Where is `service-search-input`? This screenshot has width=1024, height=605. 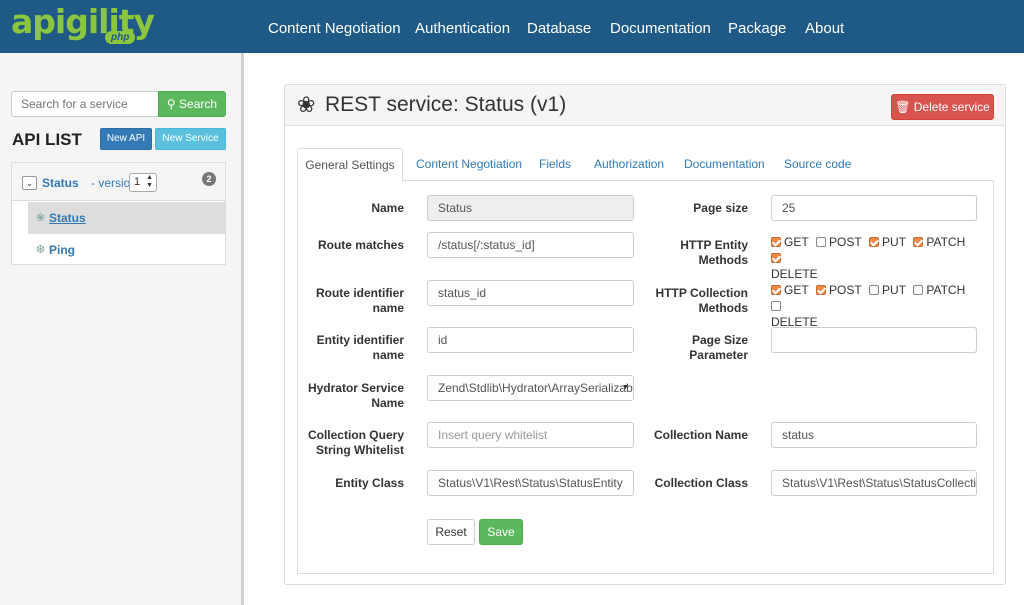
service-search-input is located at coordinates (85, 104).